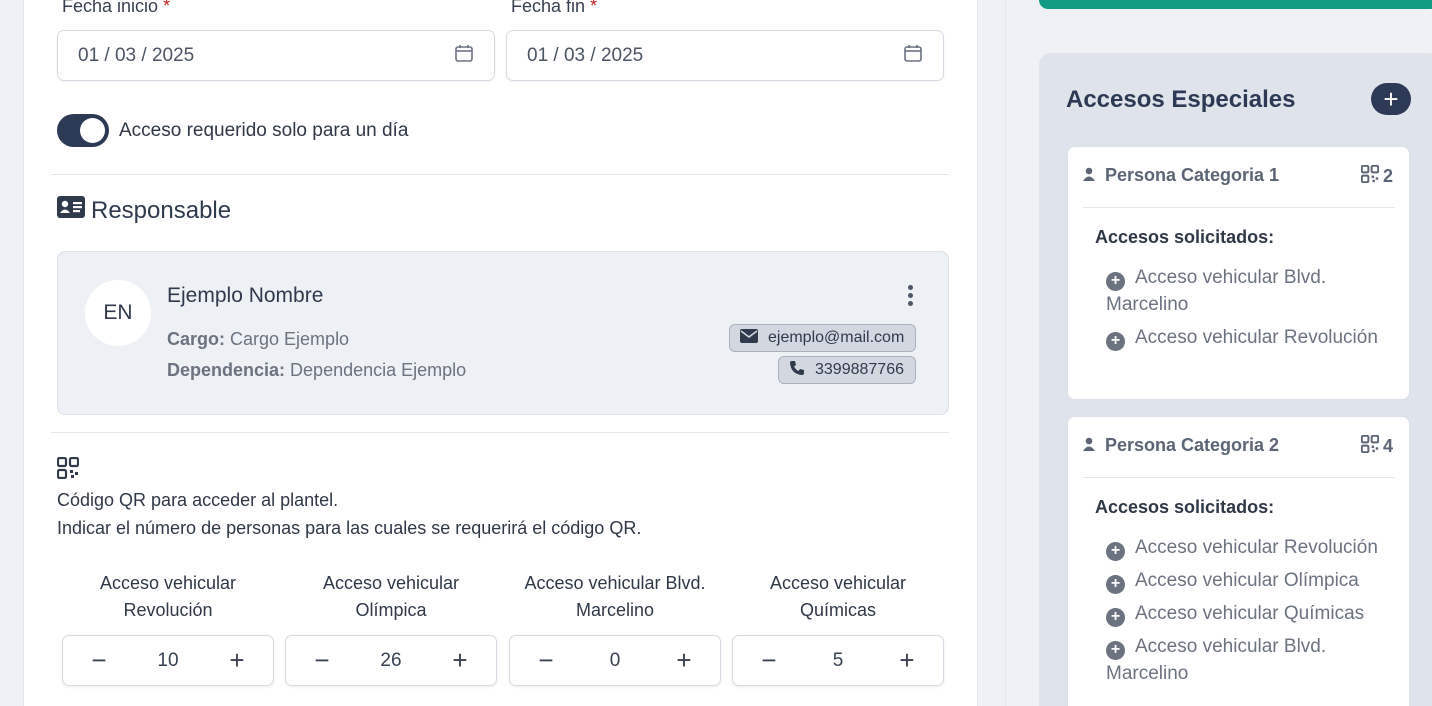 The width and height of the screenshot is (1432, 706). What do you see at coordinates (1391, 99) in the screenshot?
I see `add-special-access-button: +` at bounding box center [1391, 99].